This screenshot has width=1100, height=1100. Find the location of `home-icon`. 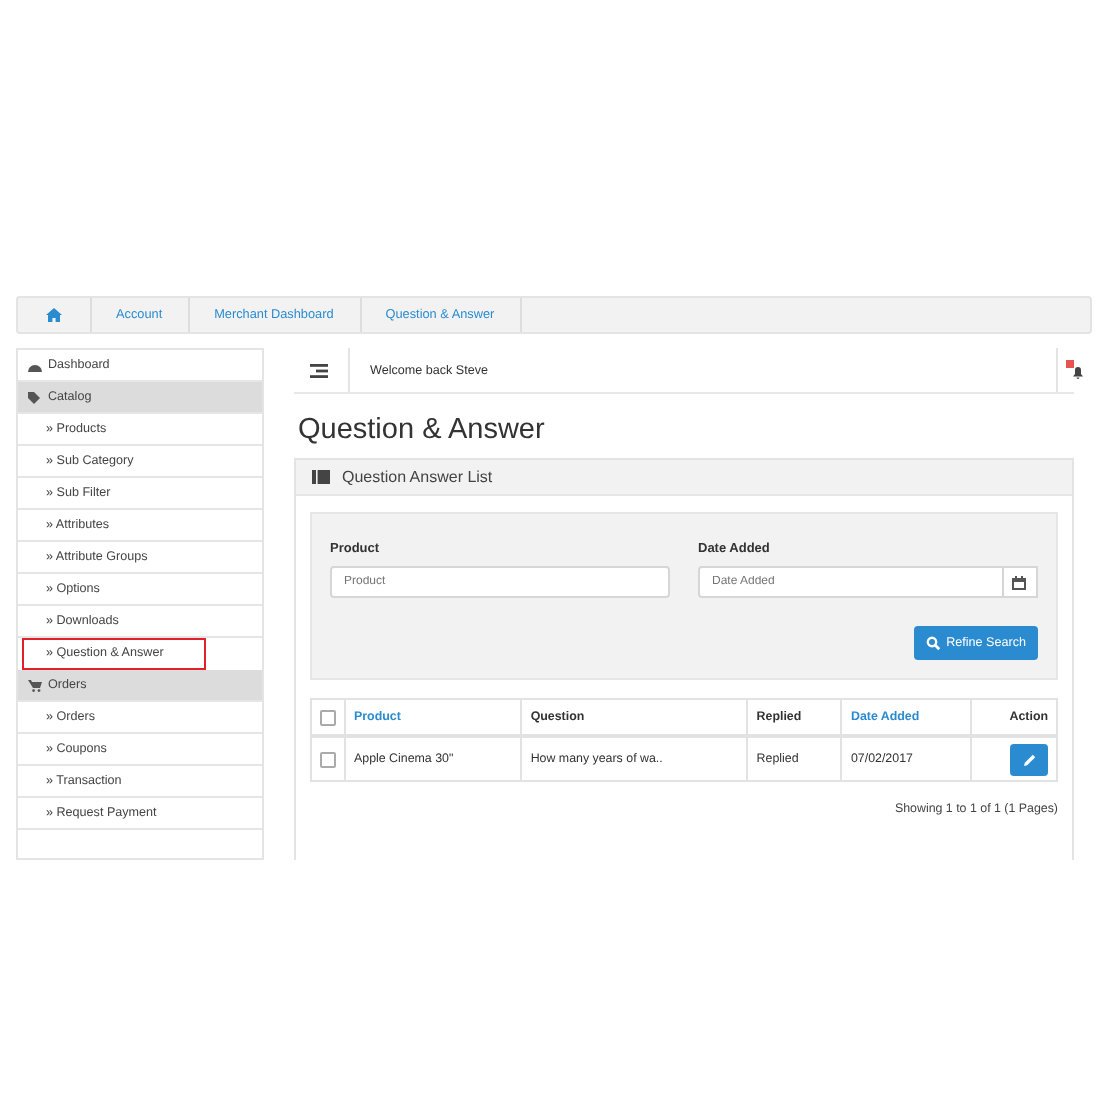

home-icon is located at coordinates (54, 315).